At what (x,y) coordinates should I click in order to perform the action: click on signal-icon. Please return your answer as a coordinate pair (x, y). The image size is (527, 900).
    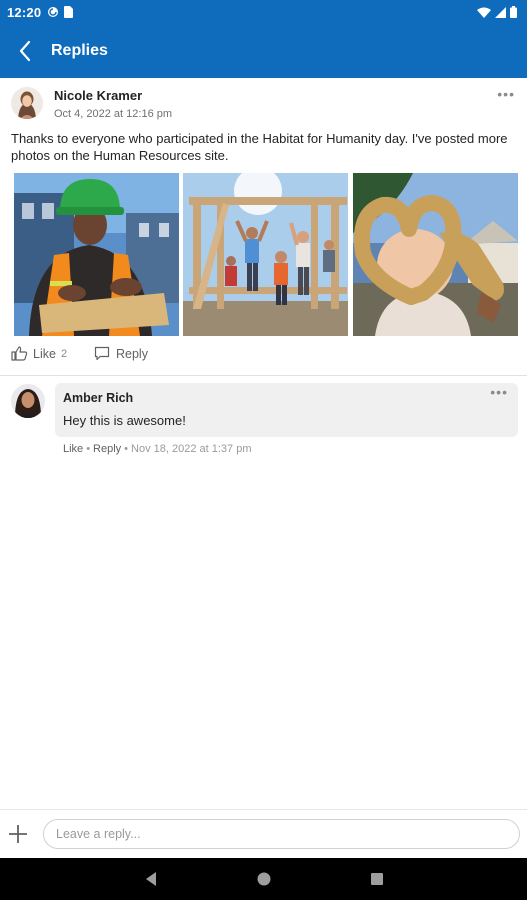
    Looking at the image, I should click on (500, 12).